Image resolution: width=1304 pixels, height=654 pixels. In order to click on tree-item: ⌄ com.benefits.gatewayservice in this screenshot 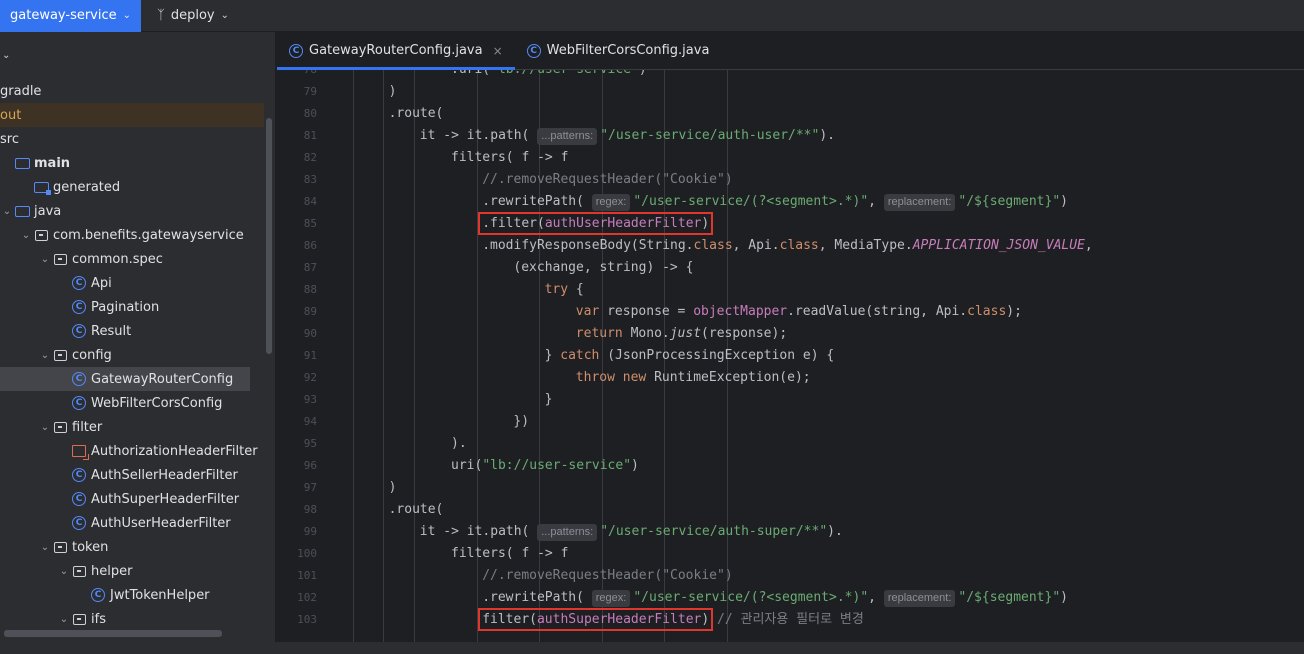, I will do `click(132, 235)`.